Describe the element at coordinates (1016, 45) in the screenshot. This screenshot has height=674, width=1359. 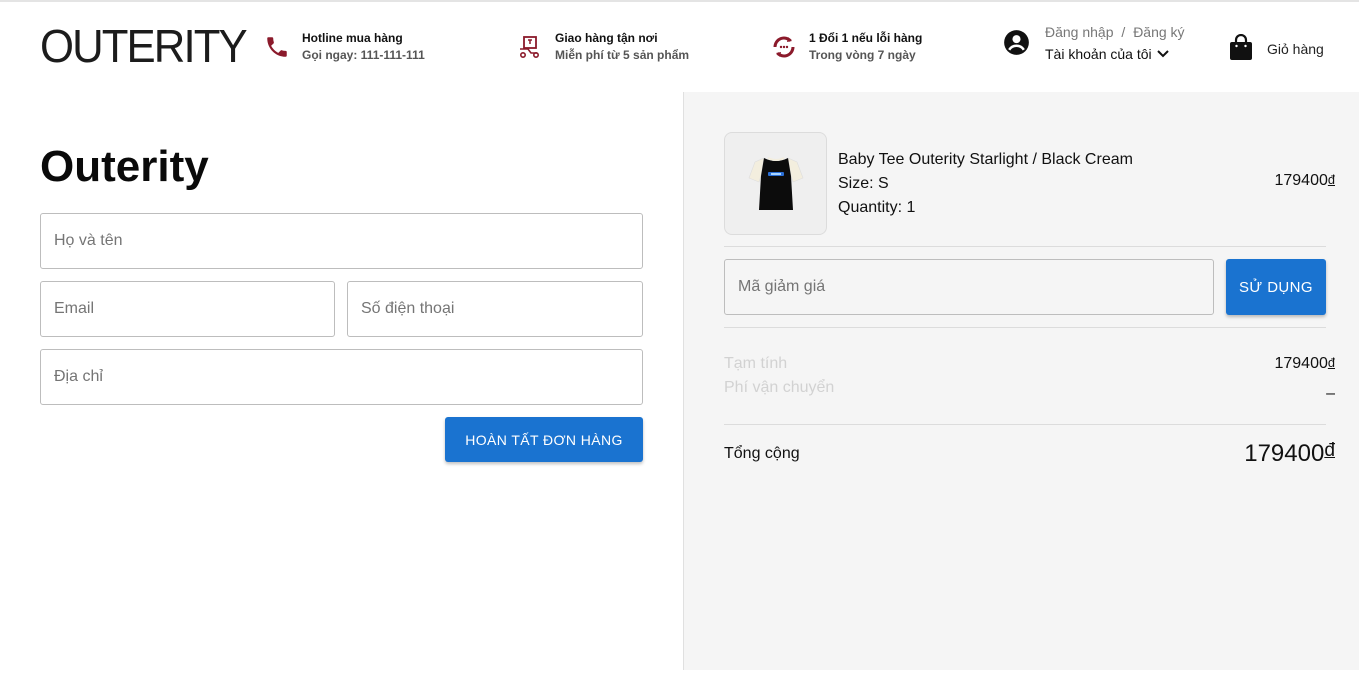
I see `user-icon` at that location.